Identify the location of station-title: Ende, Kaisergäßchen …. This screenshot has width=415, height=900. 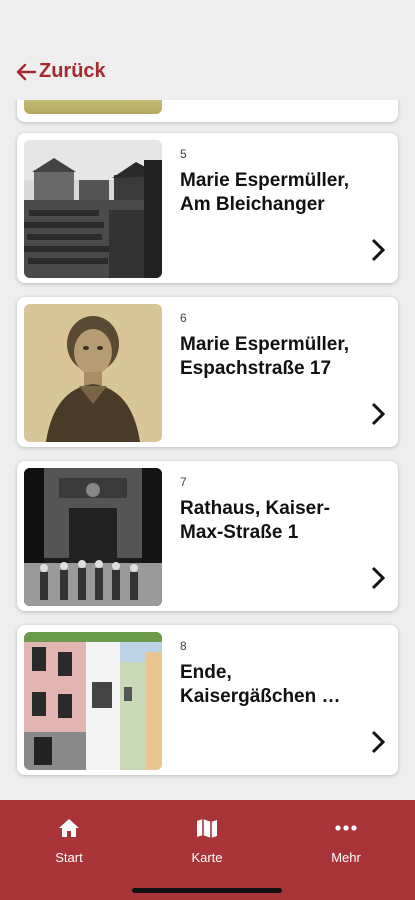
(260, 684).